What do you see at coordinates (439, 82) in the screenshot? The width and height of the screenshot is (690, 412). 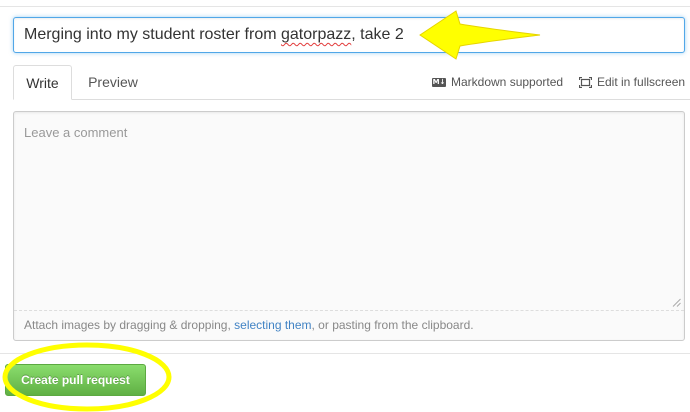 I see `markdown-icon: M↓` at bounding box center [439, 82].